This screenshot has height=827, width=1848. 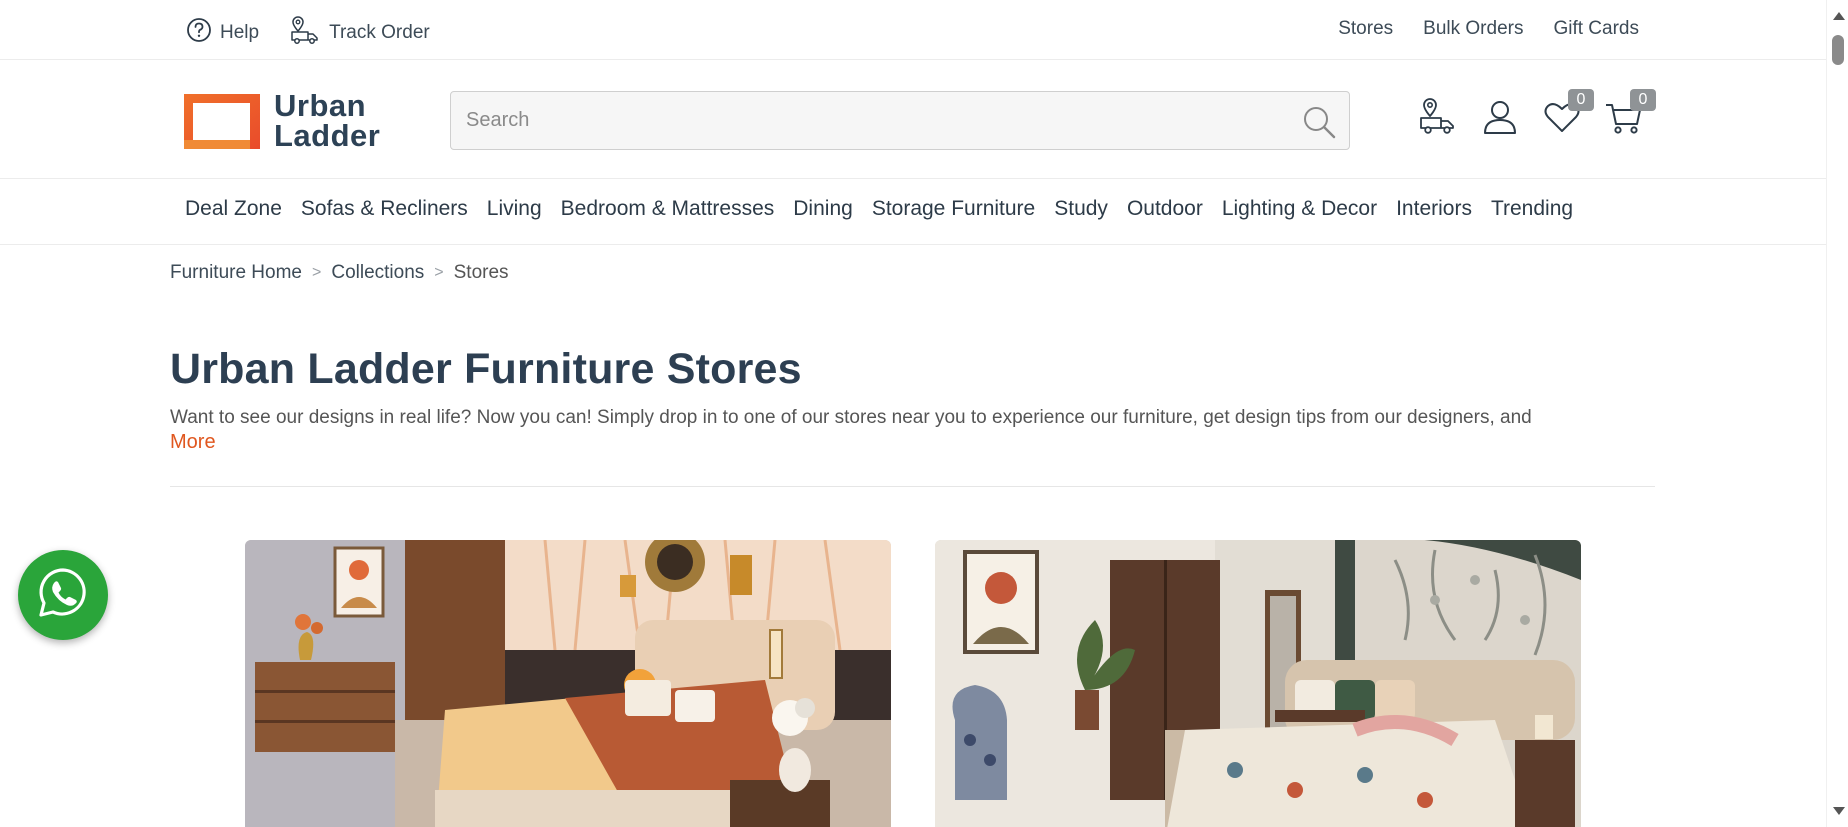 I want to click on main-header: Urban Ladder Search 0 0, so click(x=913, y=120).